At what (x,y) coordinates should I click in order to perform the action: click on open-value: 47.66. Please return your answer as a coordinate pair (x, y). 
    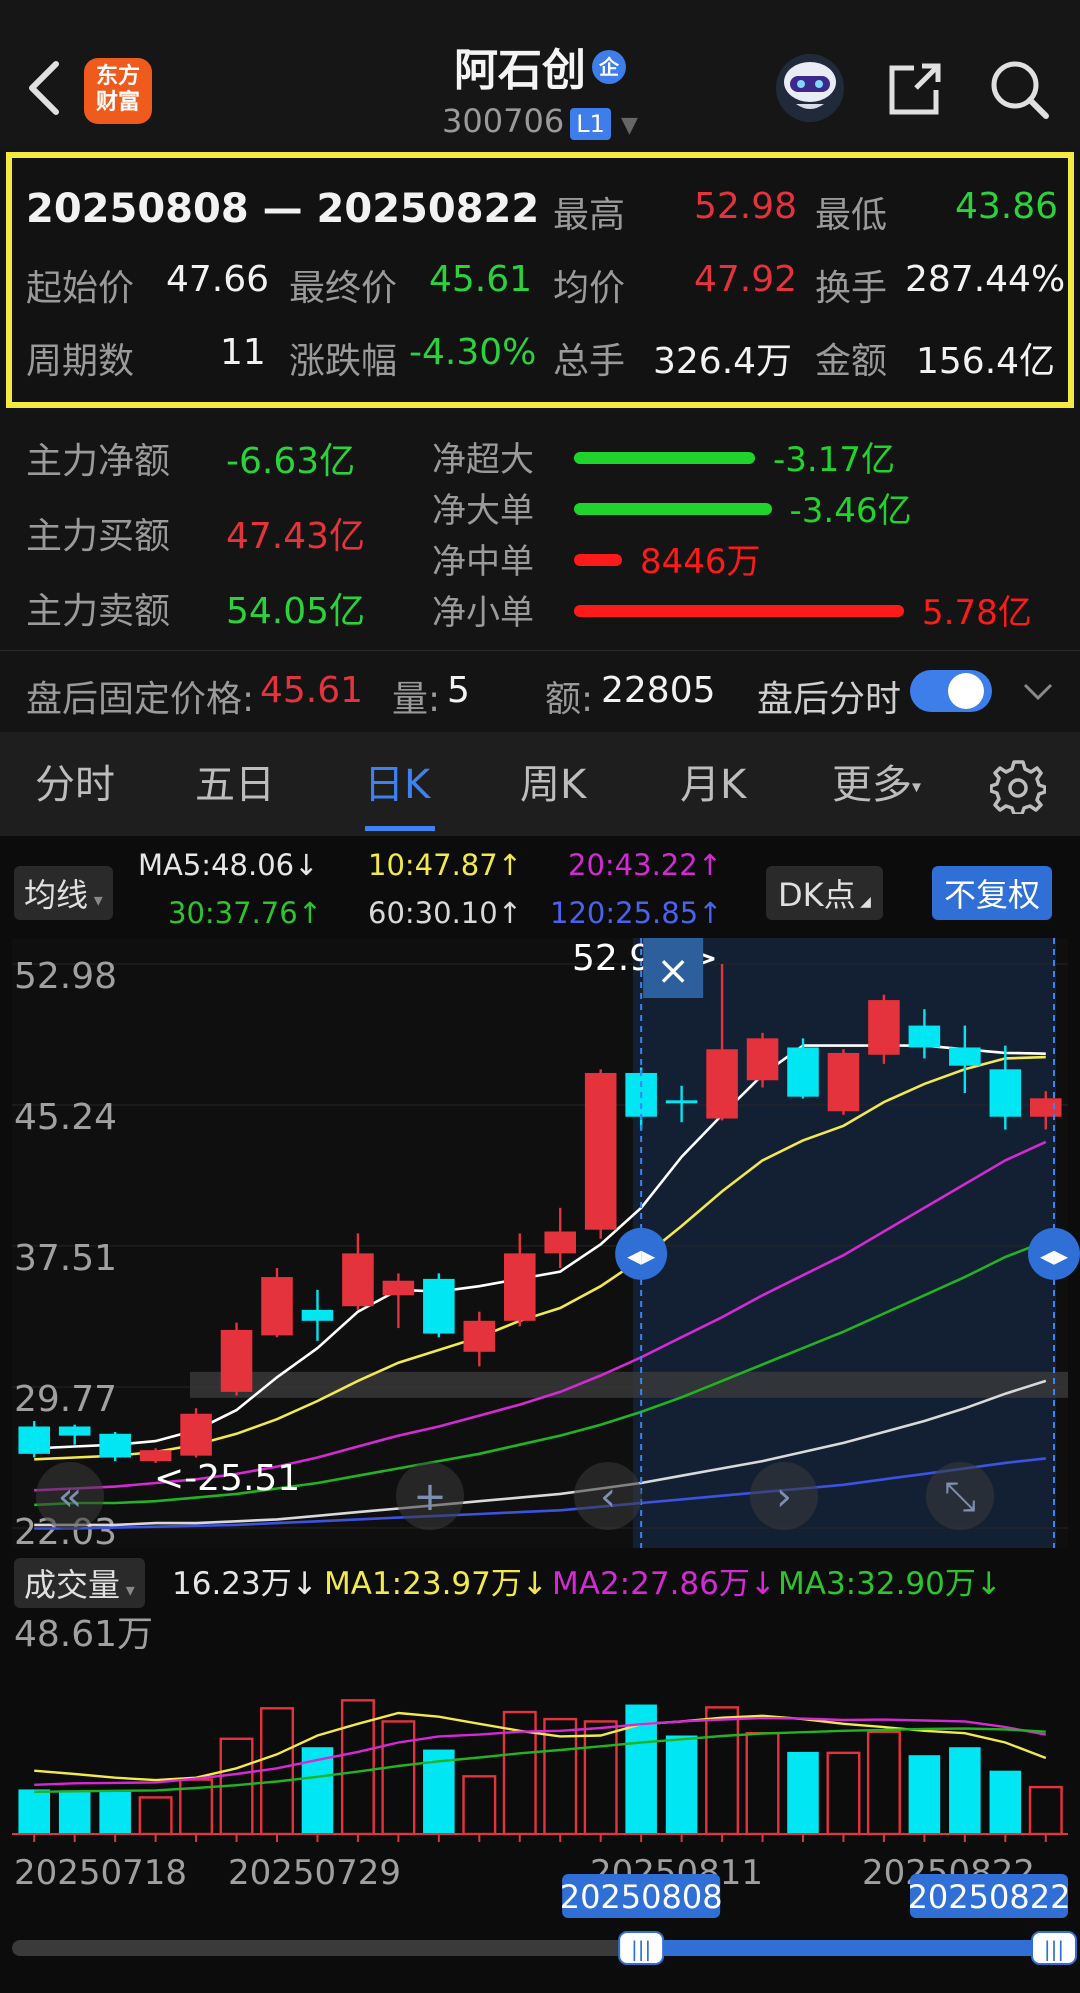
    Looking at the image, I should click on (218, 279).